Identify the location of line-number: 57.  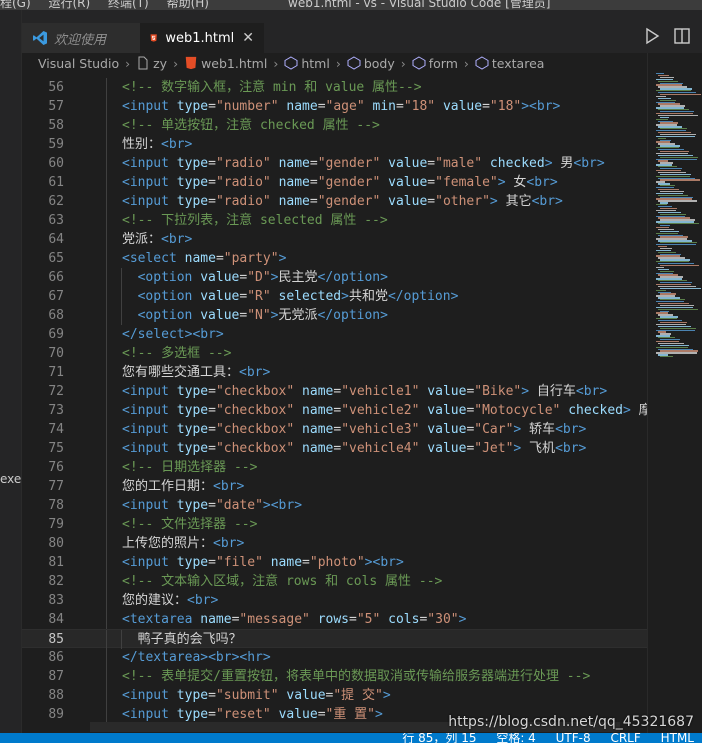
(43, 106).